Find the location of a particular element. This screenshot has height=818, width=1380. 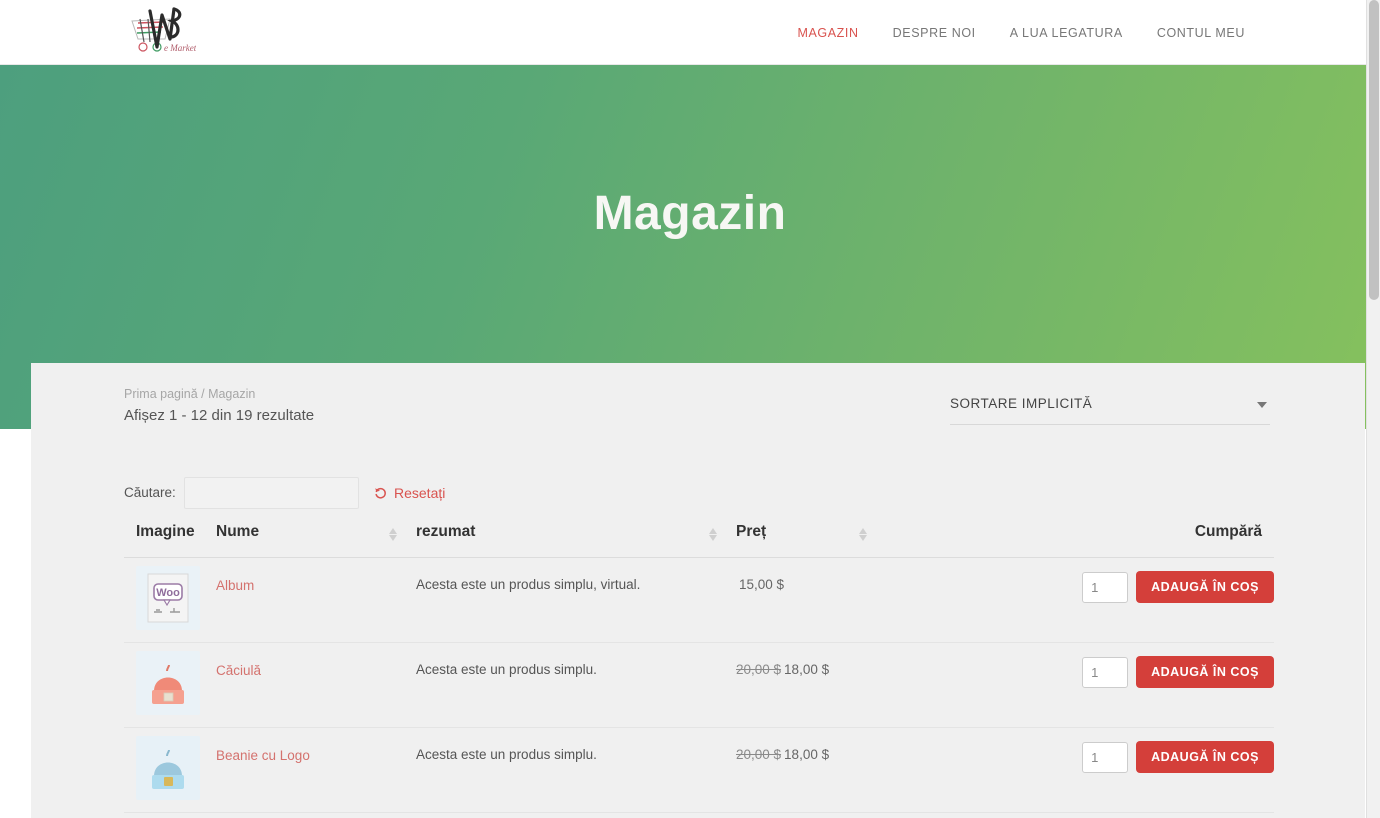

column-header-price-label: Preț is located at coordinates (751, 531).